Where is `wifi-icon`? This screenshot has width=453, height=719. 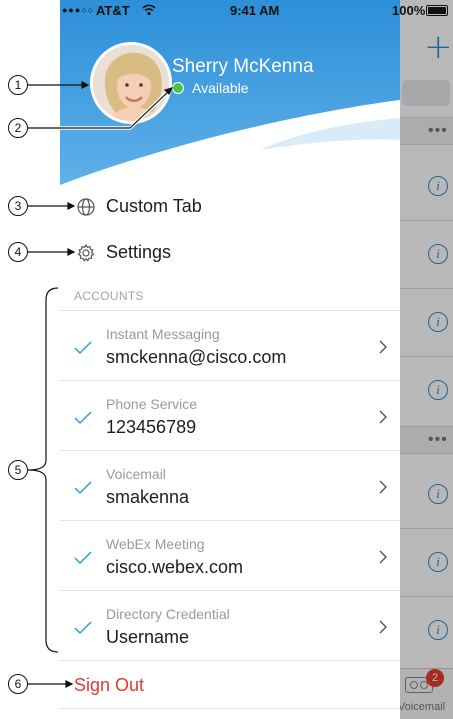
wifi-icon is located at coordinates (149, 10).